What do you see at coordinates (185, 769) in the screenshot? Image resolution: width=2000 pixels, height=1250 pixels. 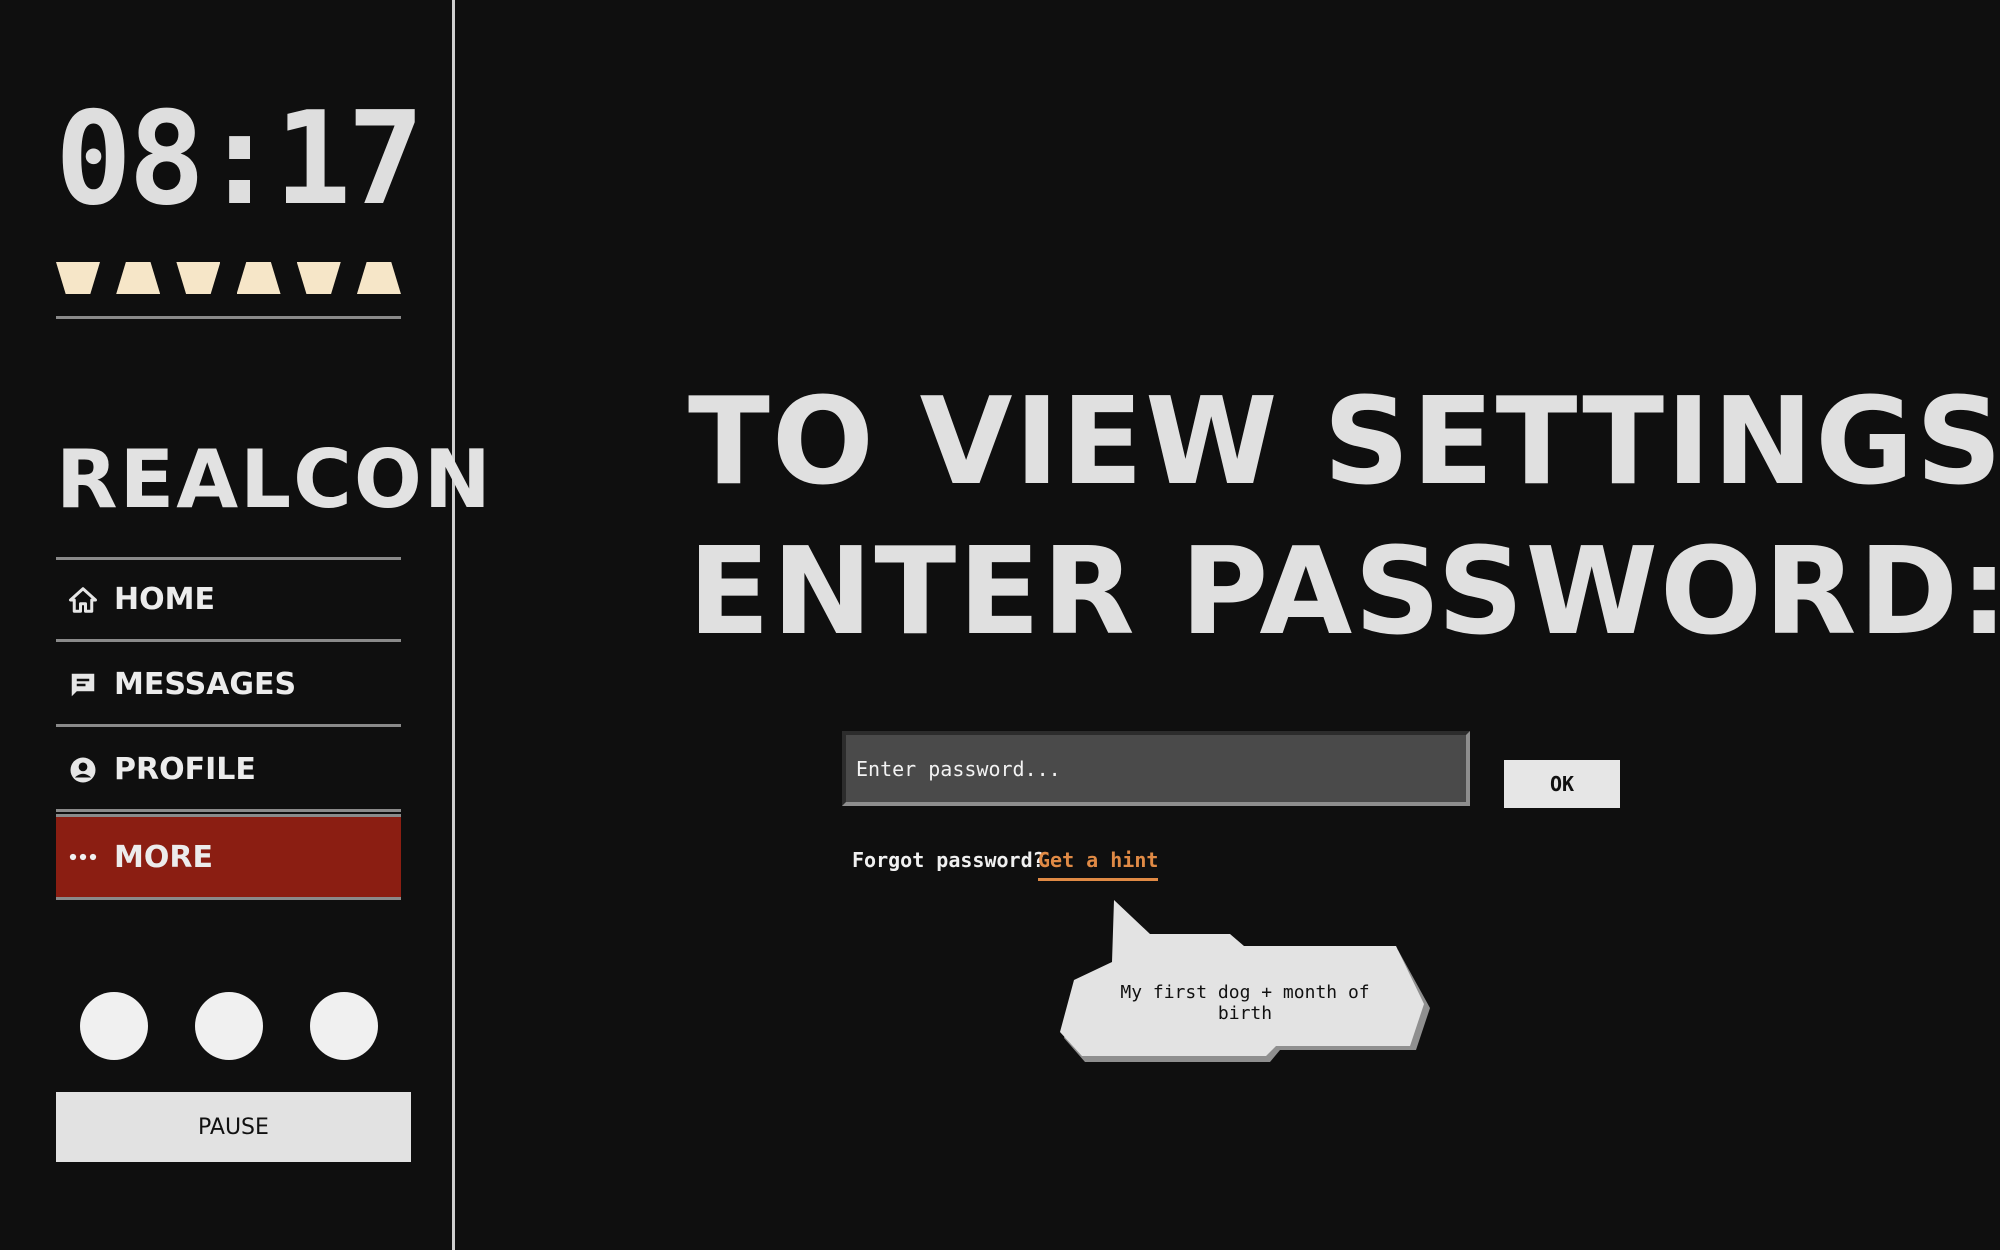 I see `nav-label: PROFILE` at bounding box center [185, 769].